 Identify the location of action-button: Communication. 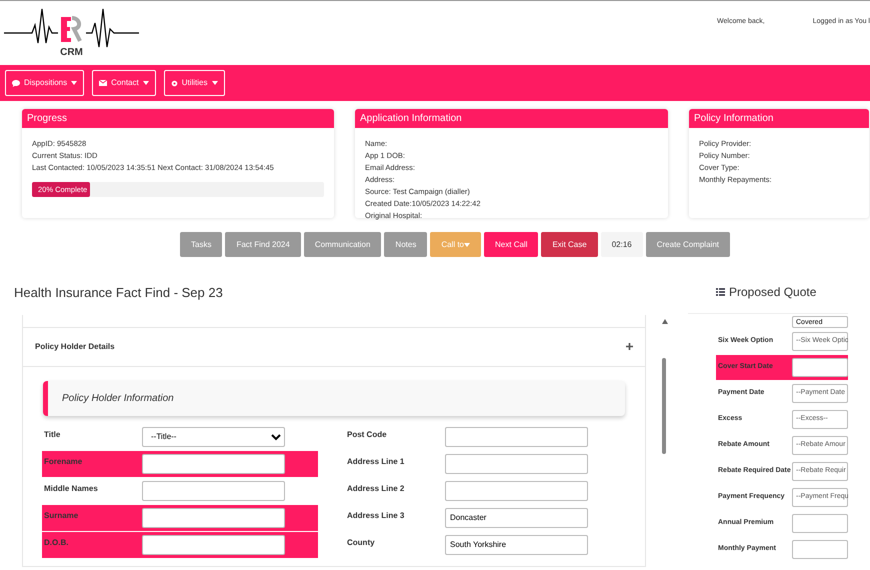
(343, 244).